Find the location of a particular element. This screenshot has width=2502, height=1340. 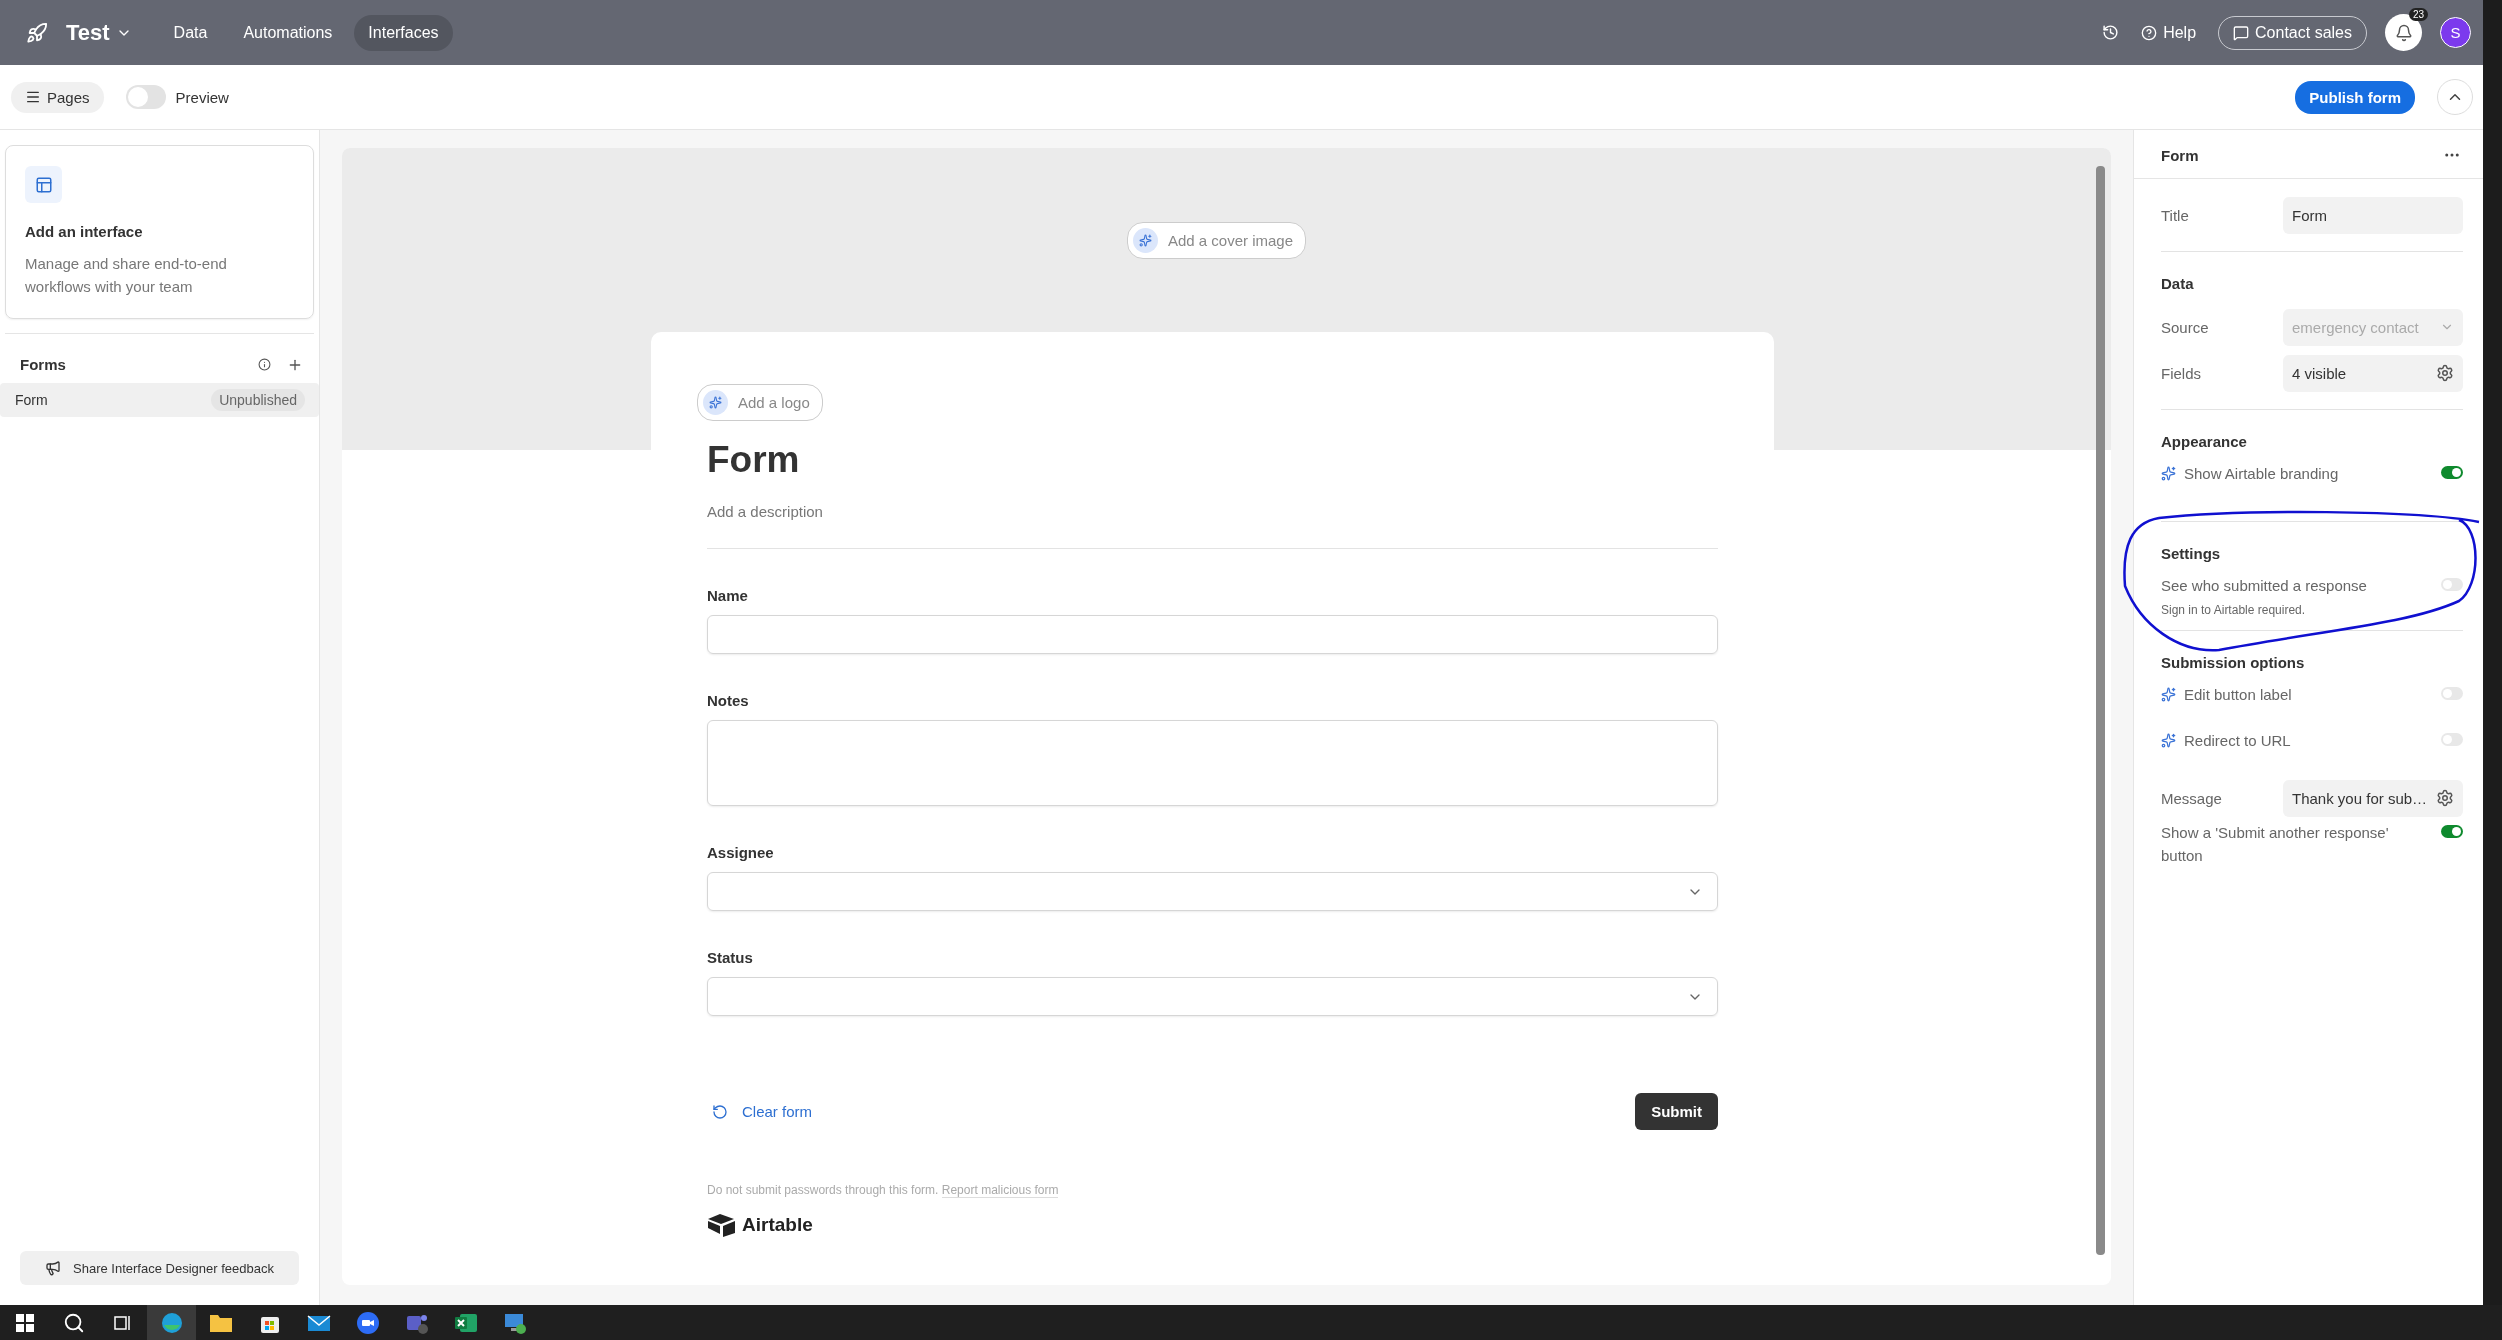

promo-text: Manage and share end-to-end workflows with your team is located at coordinates (126, 275).